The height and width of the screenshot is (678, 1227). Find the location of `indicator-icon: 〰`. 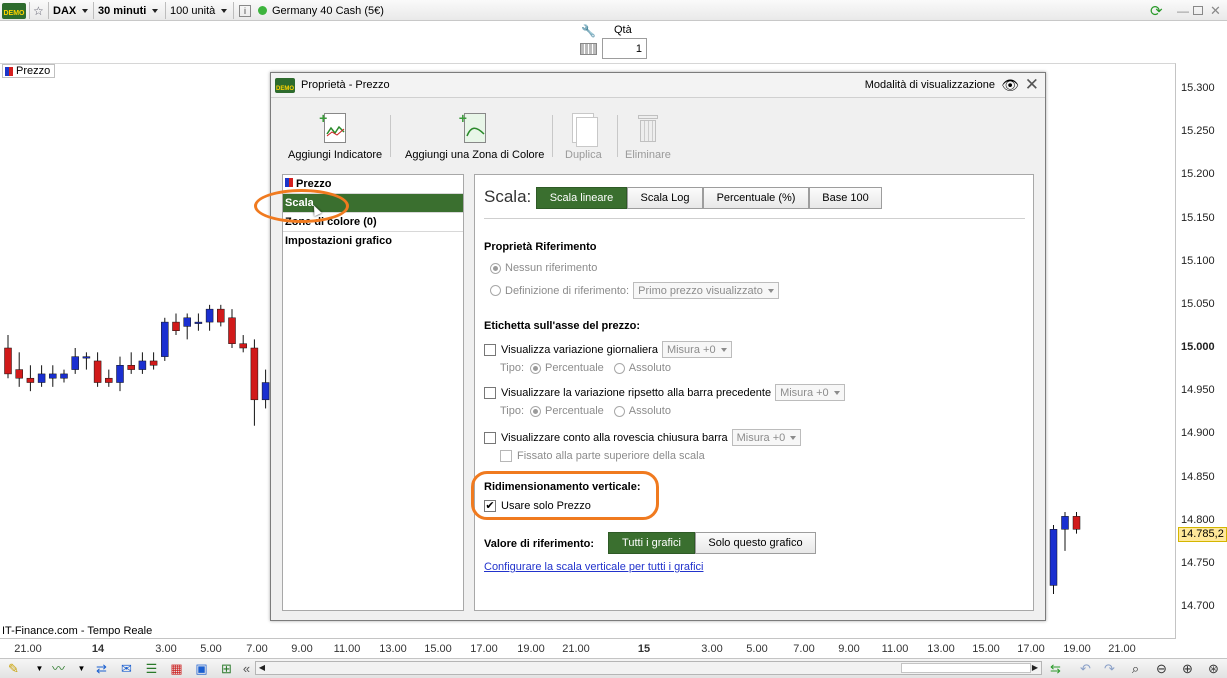

indicator-icon: 〰 is located at coordinates (58, 669).